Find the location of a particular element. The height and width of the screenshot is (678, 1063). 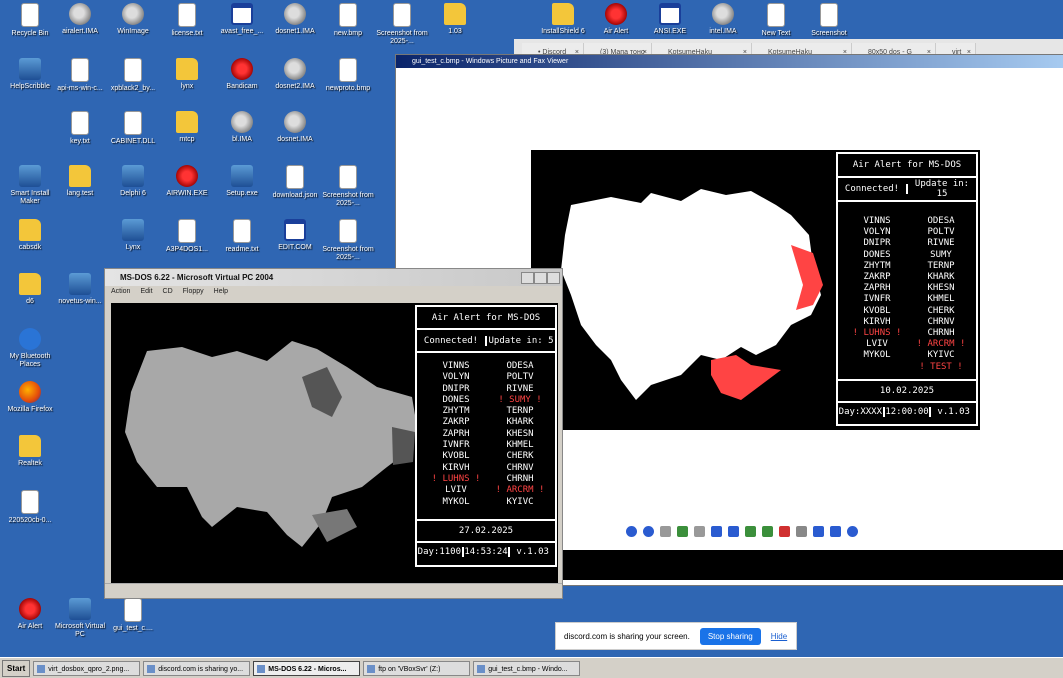

desktop-icon: lang.test is located at coordinates (80, 181).